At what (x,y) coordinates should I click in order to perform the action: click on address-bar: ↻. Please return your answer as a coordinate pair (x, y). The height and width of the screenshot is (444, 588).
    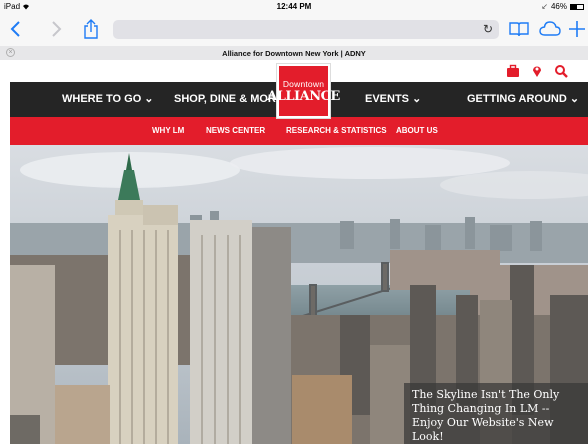
    Looking at the image, I should click on (306, 29).